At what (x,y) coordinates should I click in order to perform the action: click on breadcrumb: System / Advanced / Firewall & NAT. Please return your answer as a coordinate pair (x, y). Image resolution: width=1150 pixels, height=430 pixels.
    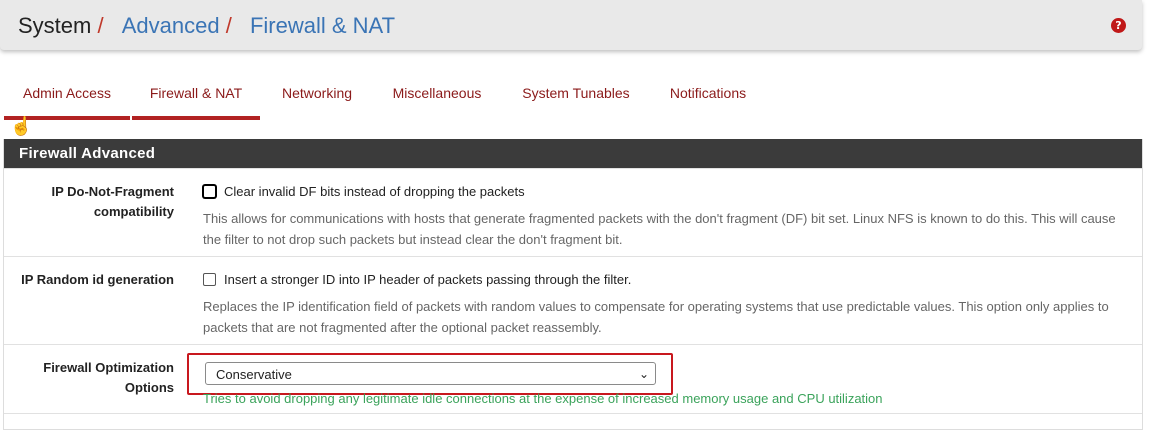
    Looking at the image, I should click on (206, 26).